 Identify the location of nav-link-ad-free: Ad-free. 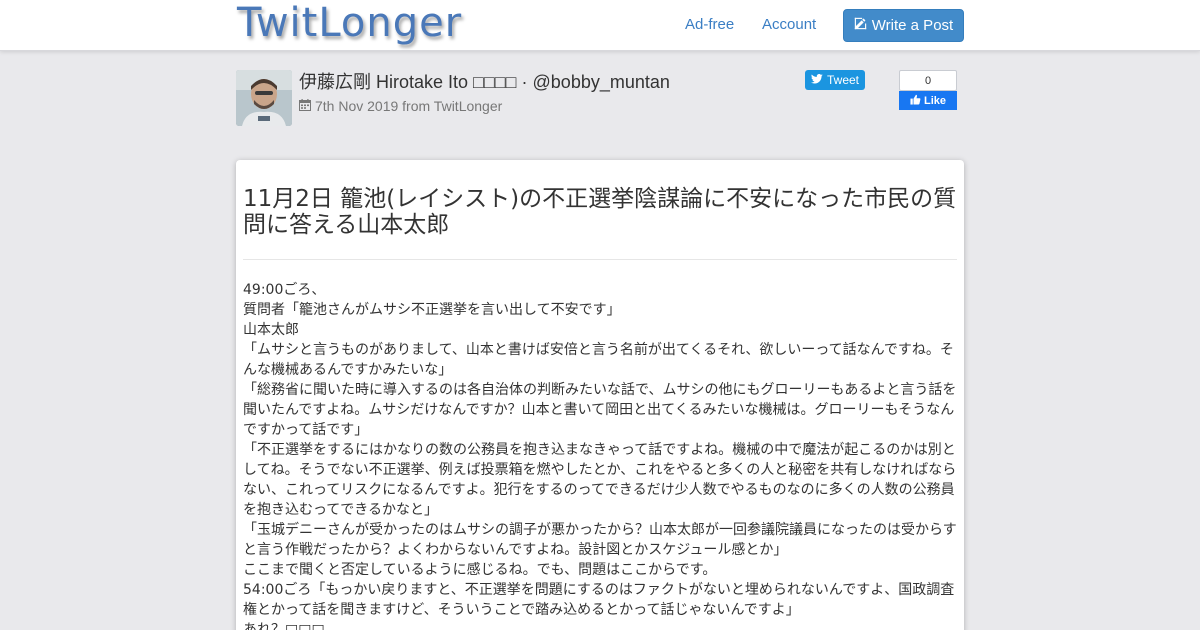
(709, 24).